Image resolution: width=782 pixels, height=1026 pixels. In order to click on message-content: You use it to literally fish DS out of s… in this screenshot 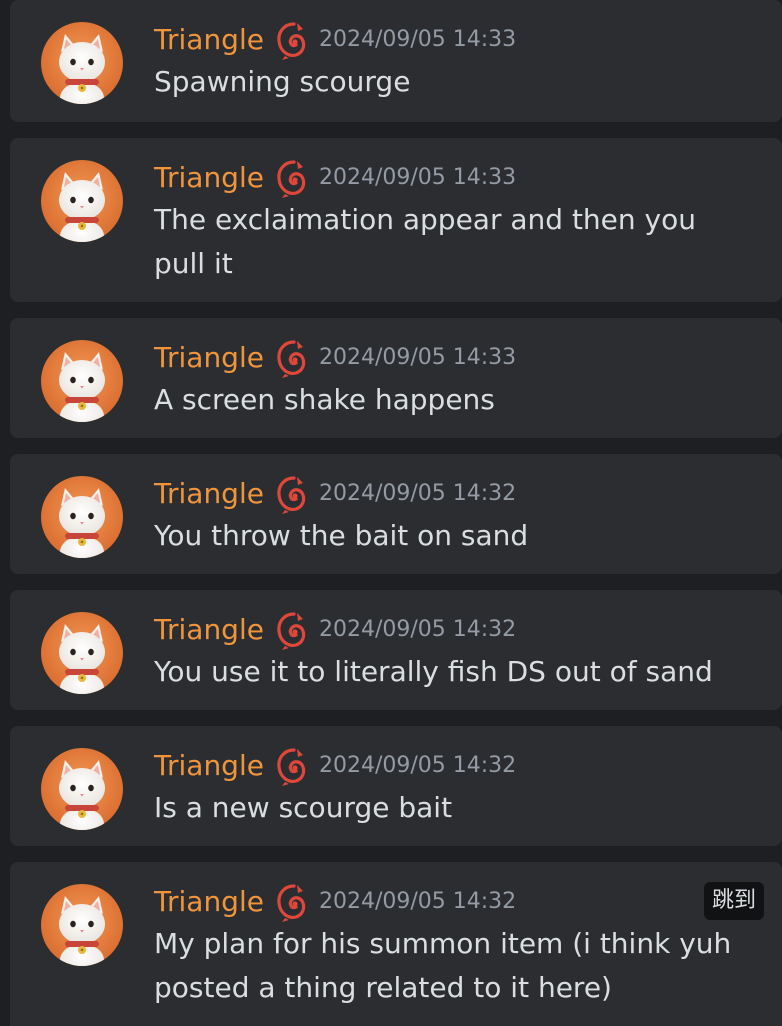, I will do `click(433, 671)`.